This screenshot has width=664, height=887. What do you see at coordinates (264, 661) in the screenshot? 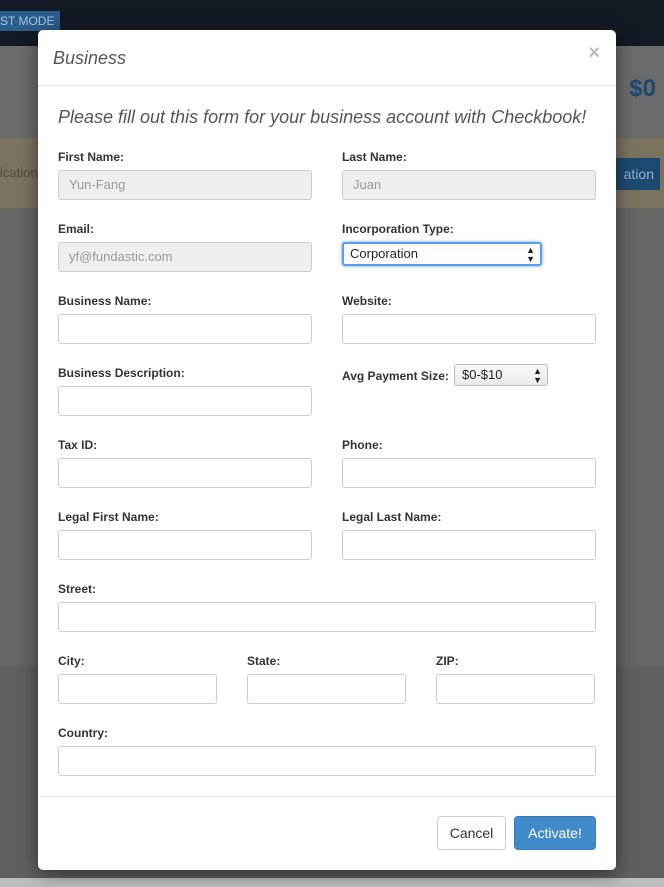
I see `state-label: State:` at bounding box center [264, 661].